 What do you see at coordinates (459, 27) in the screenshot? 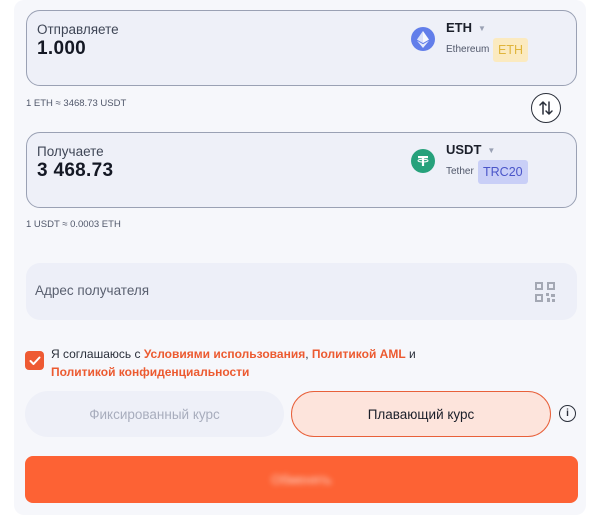
I see `send-ticker: ETH` at bounding box center [459, 27].